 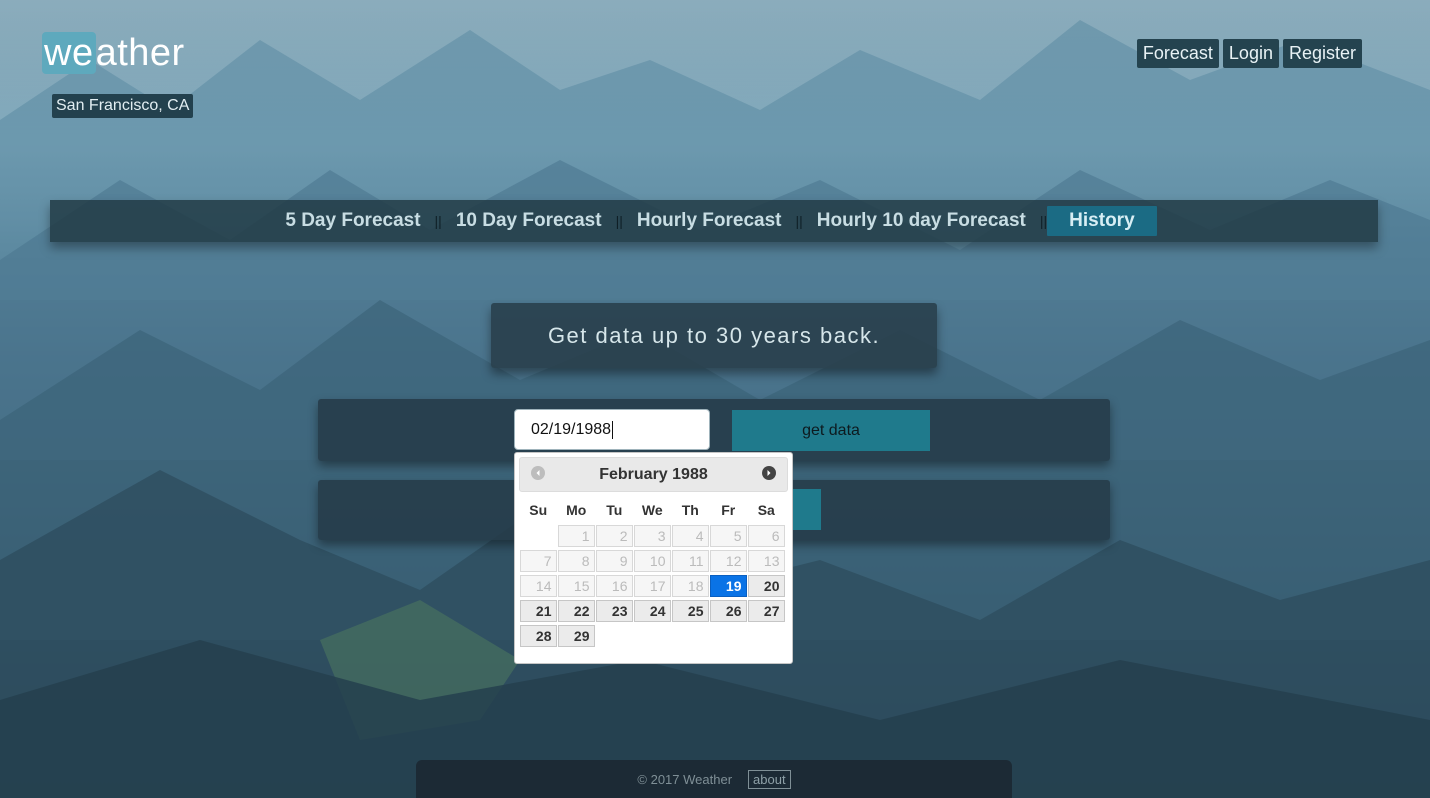 I want to click on calendar-day: 4, so click(x=690, y=536).